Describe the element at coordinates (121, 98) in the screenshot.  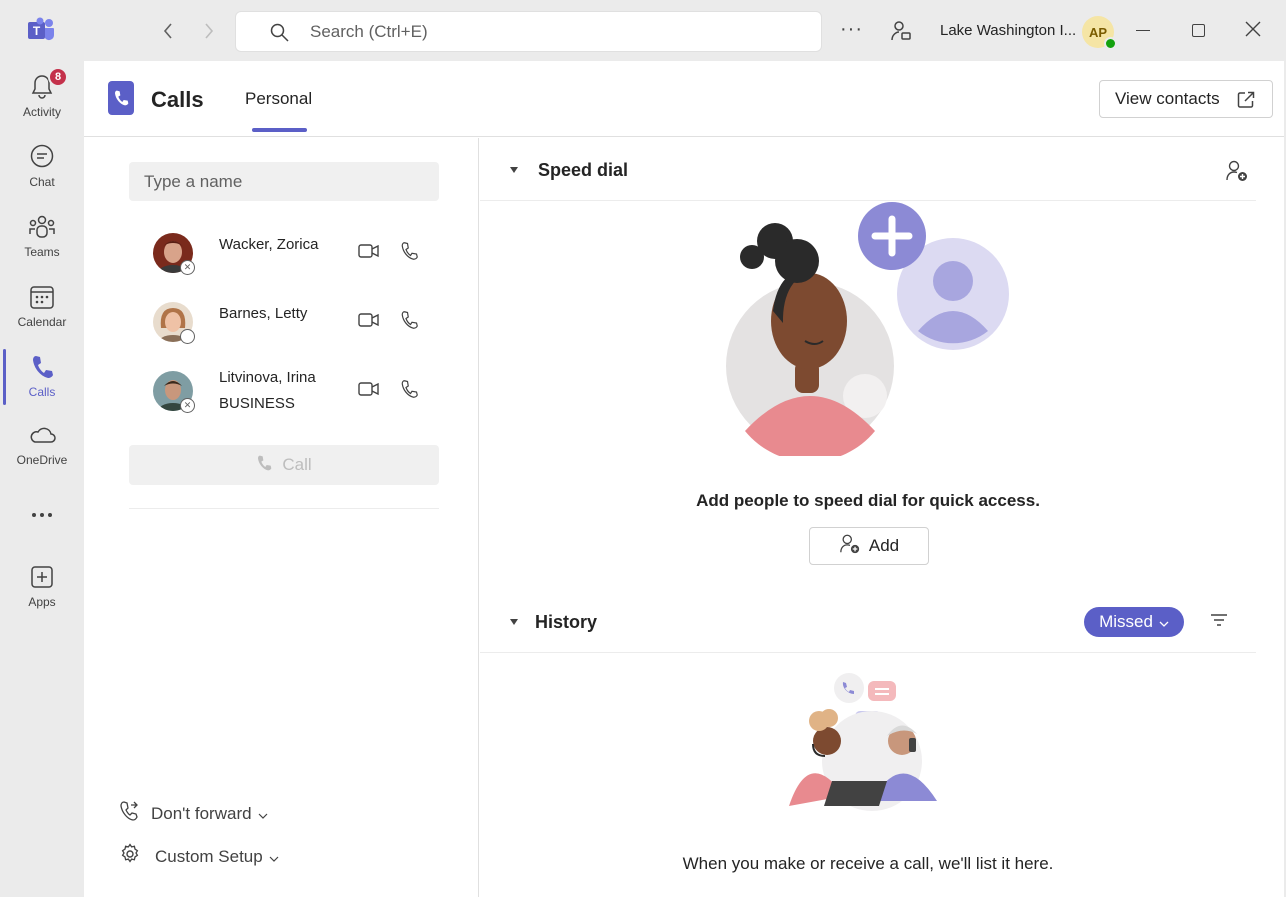
I see `calls-app-icon` at that location.